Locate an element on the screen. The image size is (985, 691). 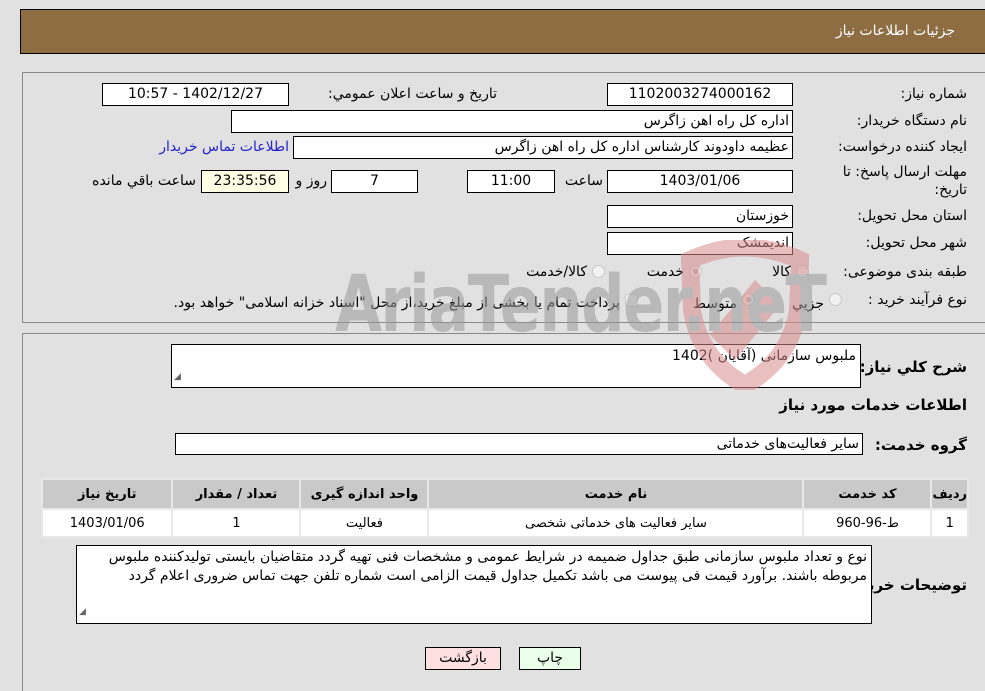
category-radio-service is located at coordinates (695, 271).